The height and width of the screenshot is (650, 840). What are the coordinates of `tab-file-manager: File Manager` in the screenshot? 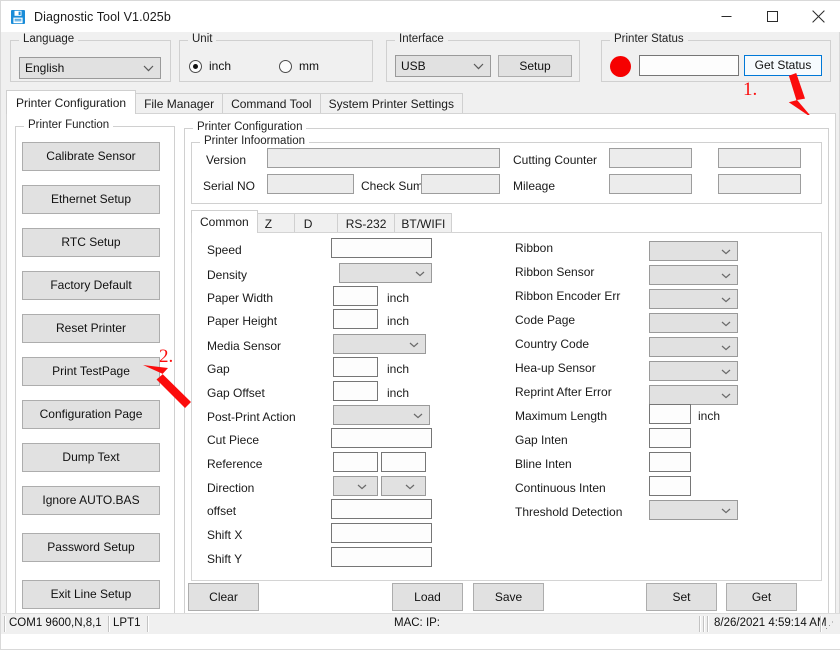 It's located at (179, 103).